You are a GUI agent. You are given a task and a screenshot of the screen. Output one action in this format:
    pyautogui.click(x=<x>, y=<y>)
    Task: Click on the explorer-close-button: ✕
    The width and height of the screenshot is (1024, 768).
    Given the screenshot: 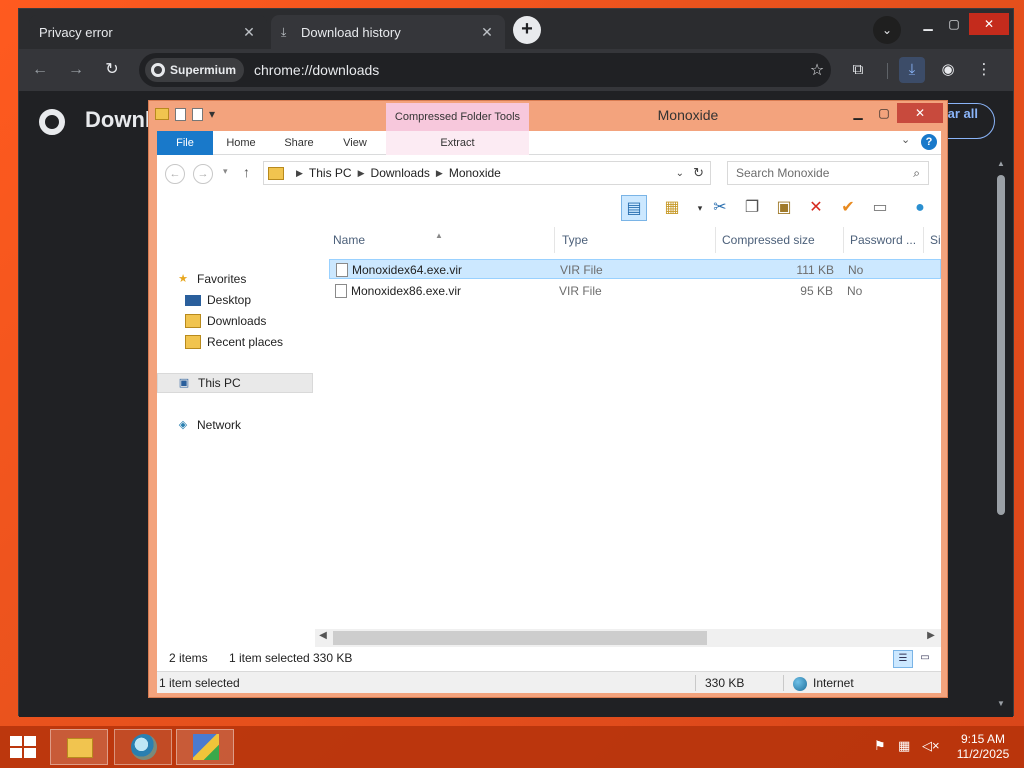 What is the action you would take?
    pyautogui.click(x=920, y=113)
    